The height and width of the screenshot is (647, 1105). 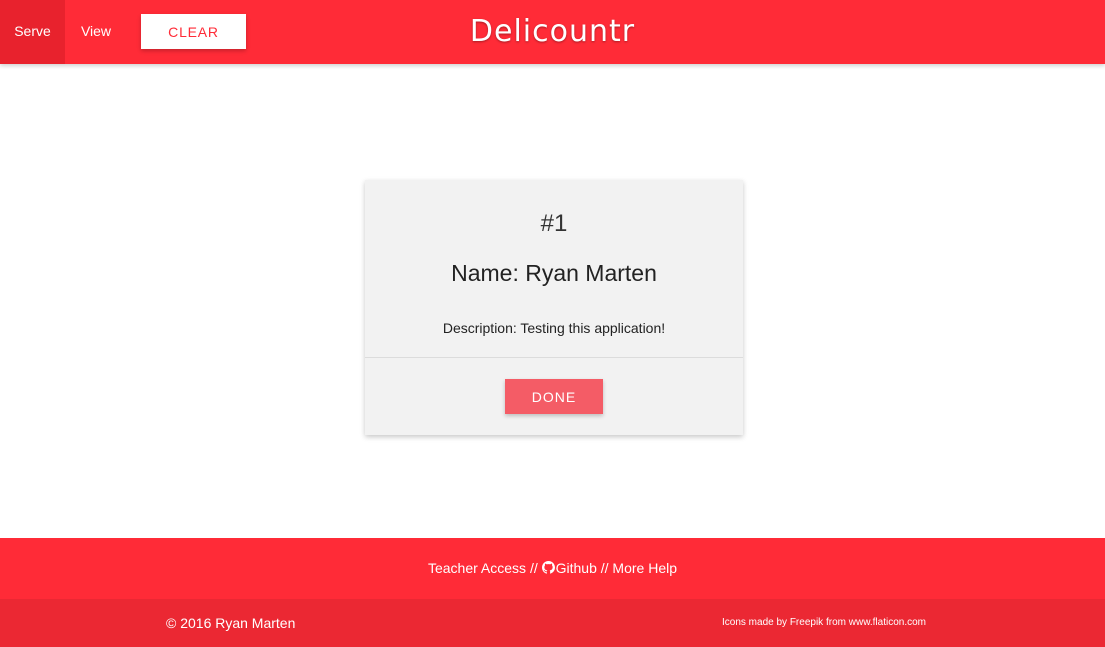 I want to click on nav-tab-view: View, so click(x=96, y=32).